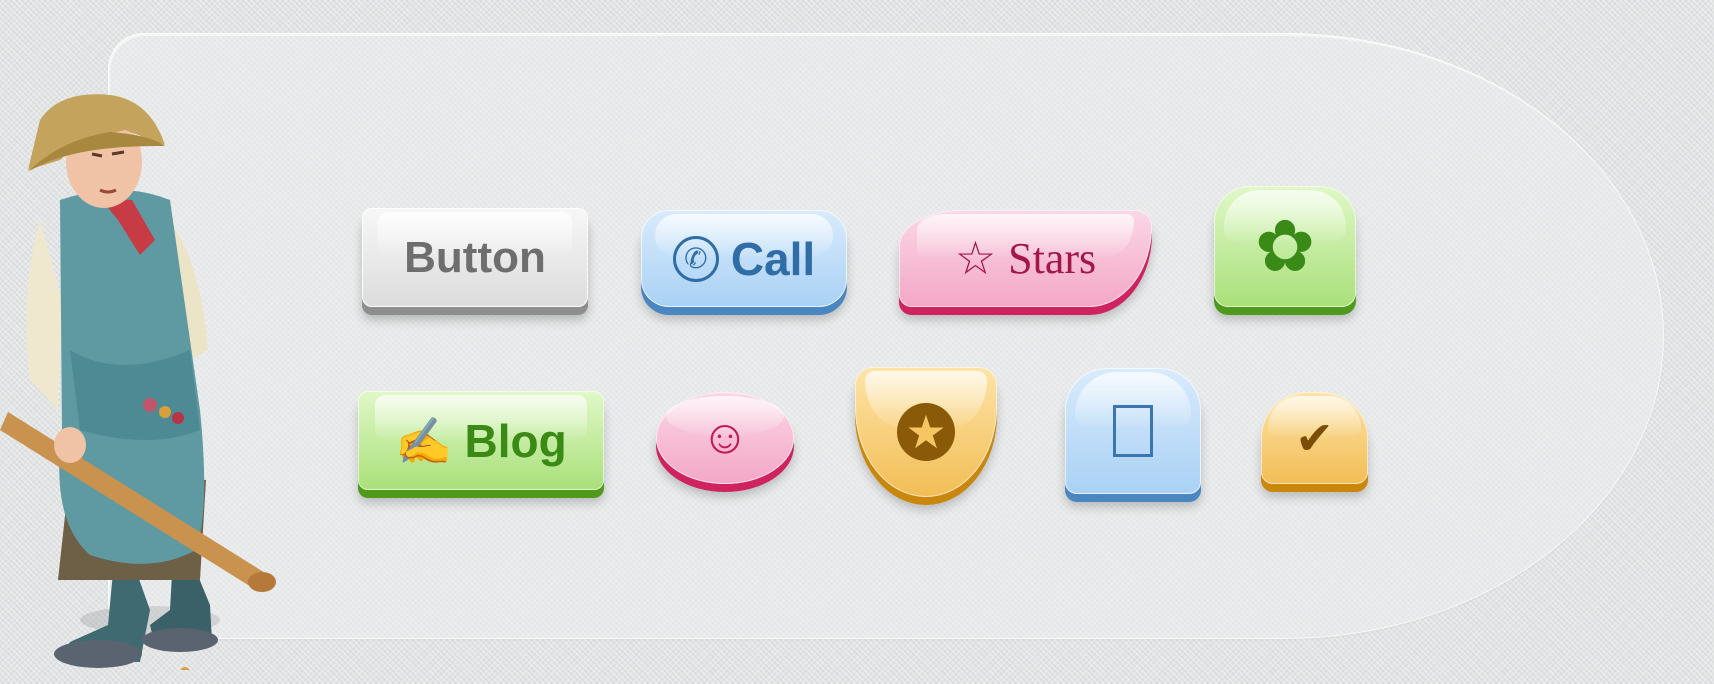 Image resolution: width=1714 pixels, height=684 pixels. I want to click on button-button: Button, so click(475, 257).